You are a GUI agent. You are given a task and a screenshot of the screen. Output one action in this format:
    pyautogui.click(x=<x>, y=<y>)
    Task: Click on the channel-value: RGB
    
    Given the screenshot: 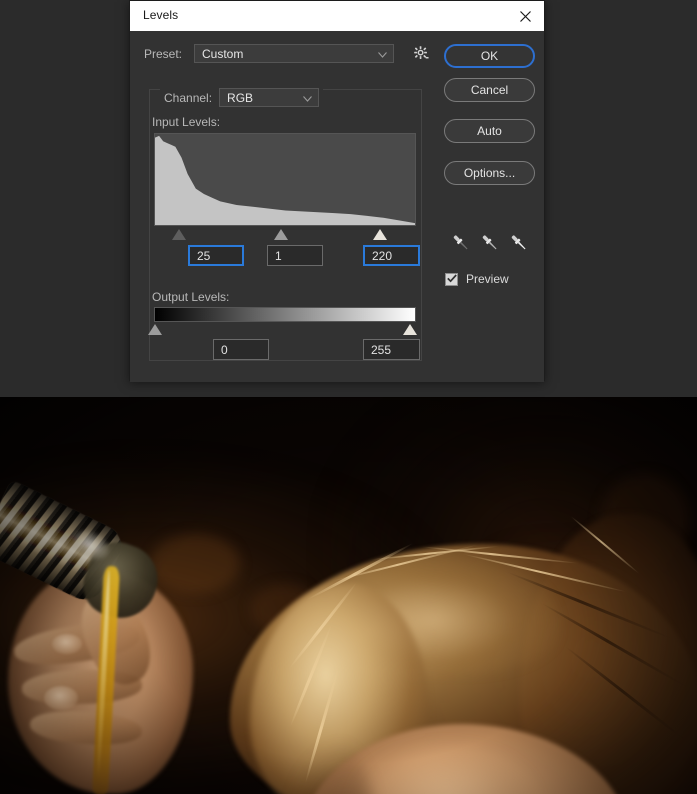 What is the action you would take?
    pyautogui.click(x=240, y=97)
    